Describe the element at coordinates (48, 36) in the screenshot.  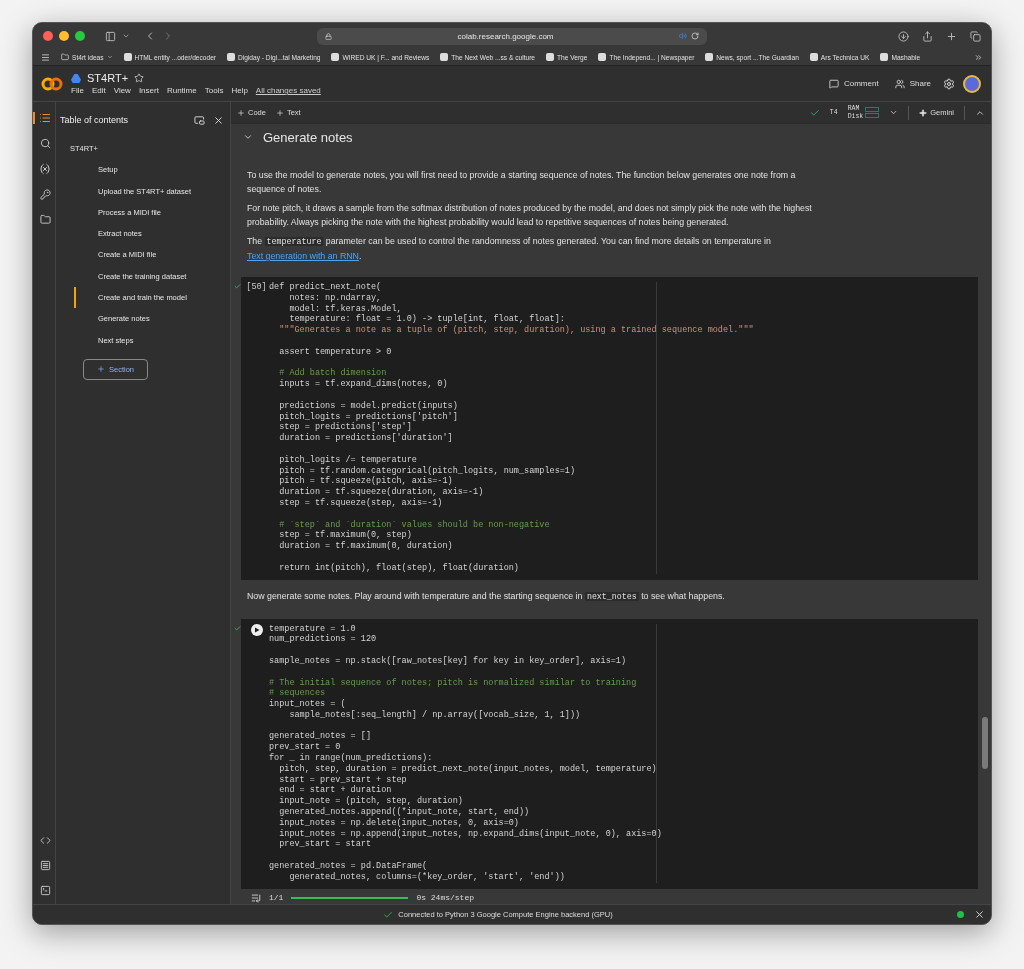
I see `close-window-button` at that location.